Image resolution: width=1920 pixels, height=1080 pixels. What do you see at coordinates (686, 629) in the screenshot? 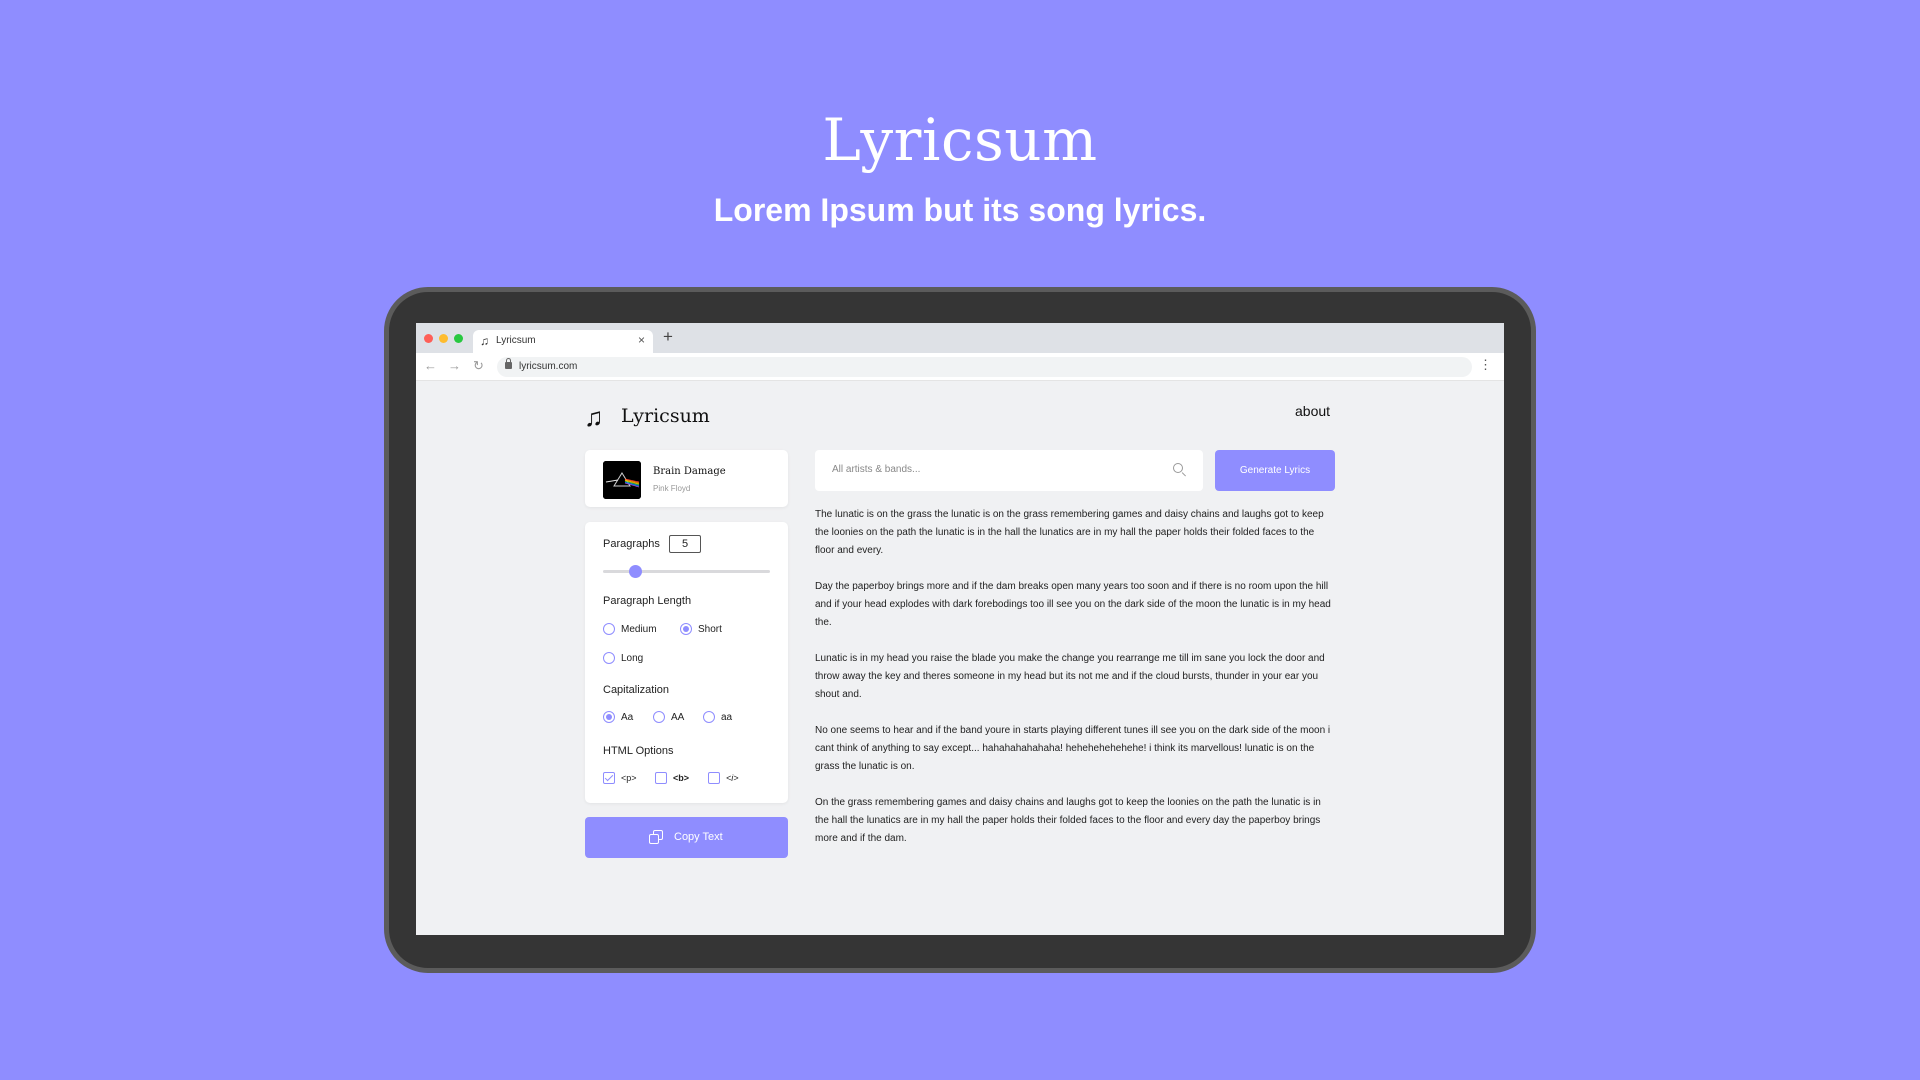
I see `radio-length-short` at bounding box center [686, 629].